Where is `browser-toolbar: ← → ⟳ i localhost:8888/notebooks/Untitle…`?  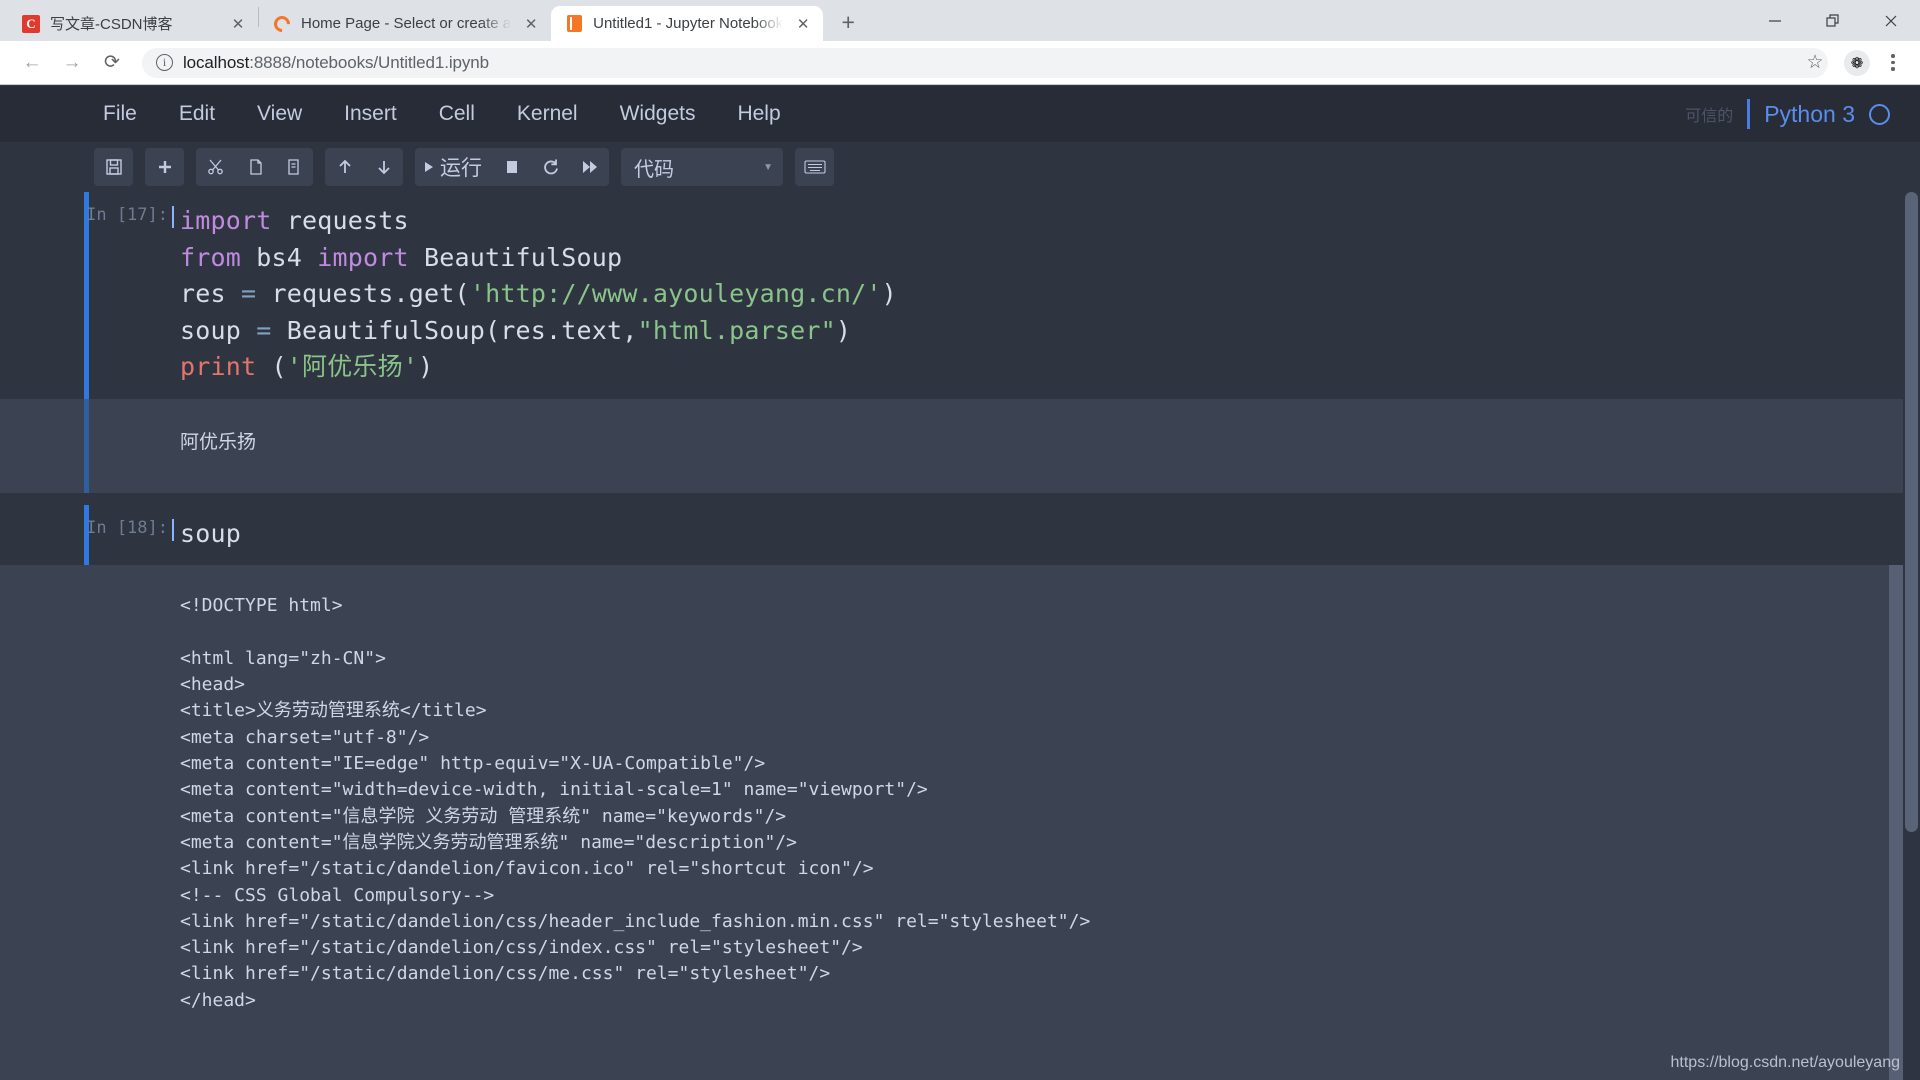
browser-toolbar: ← → ⟳ i localhost:8888/notebooks/Untitle… is located at coordinates (960, 63).